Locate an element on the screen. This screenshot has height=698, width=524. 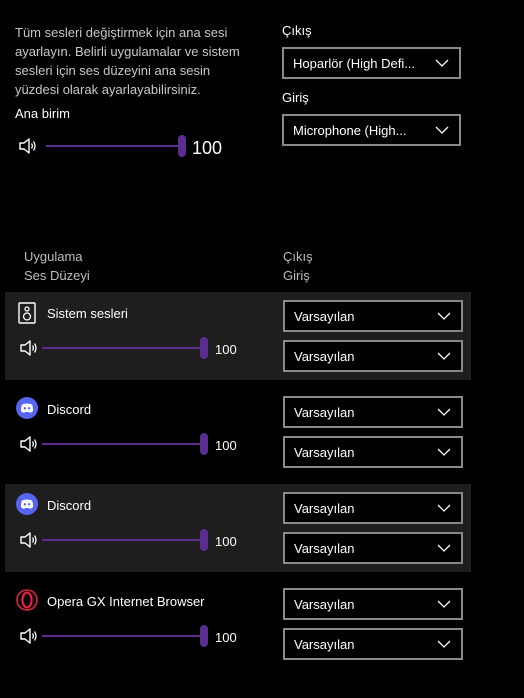
opera-gx-icon is located at coordinates (27, 600).